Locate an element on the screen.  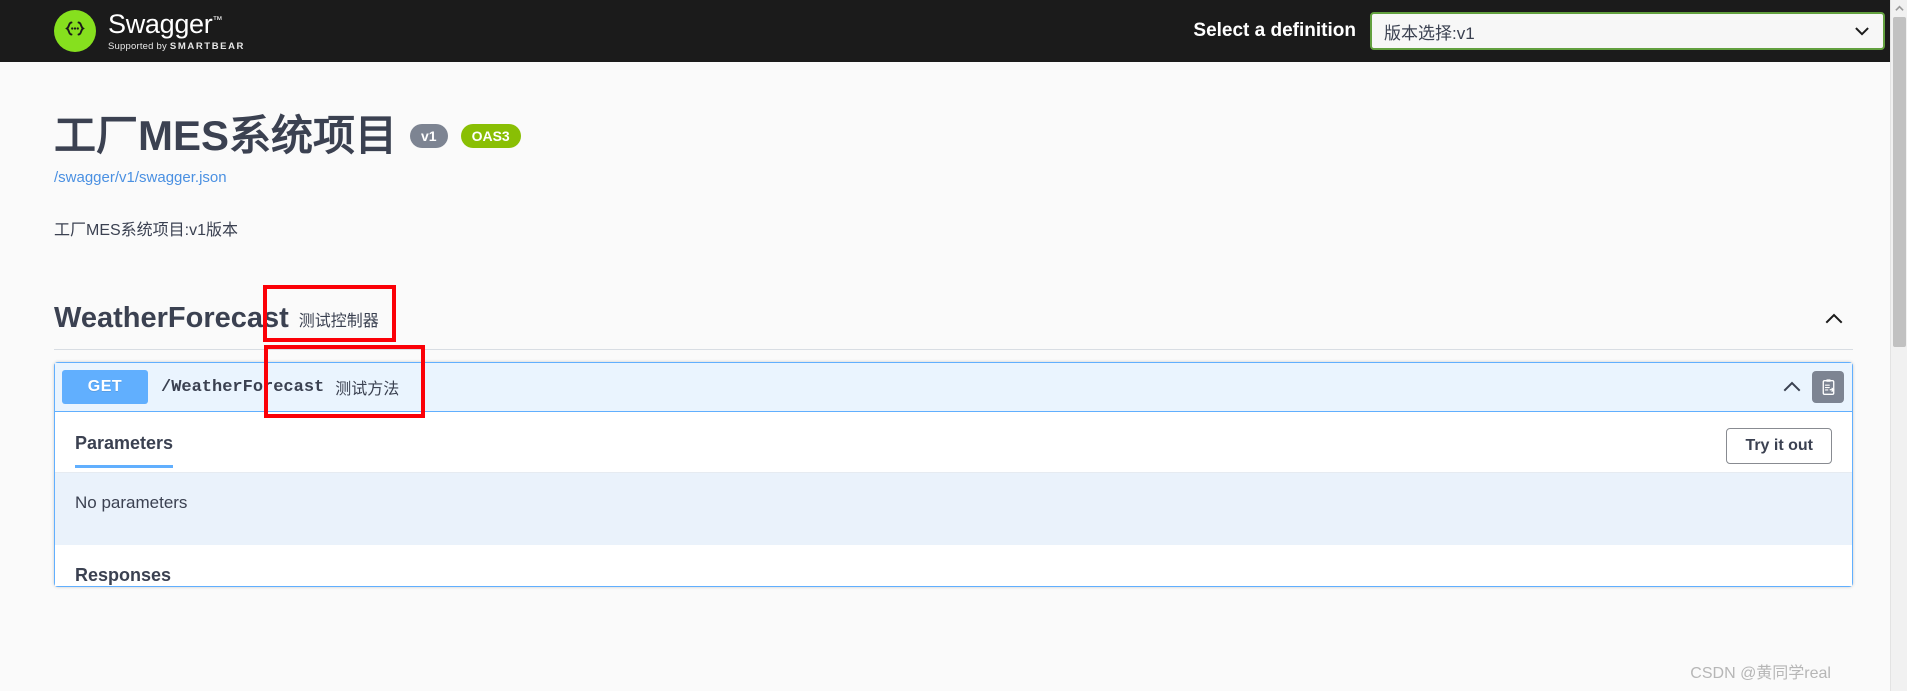
operation-actions is located at coordinates (1812, 387).